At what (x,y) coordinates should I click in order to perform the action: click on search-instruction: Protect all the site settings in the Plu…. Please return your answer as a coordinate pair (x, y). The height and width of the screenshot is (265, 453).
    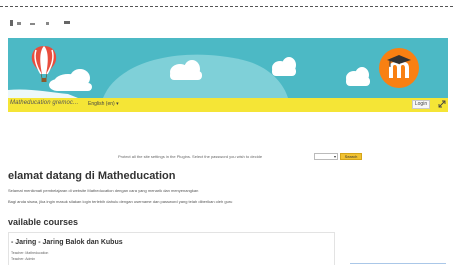
    Looking at the image, I should click on (190, 156).